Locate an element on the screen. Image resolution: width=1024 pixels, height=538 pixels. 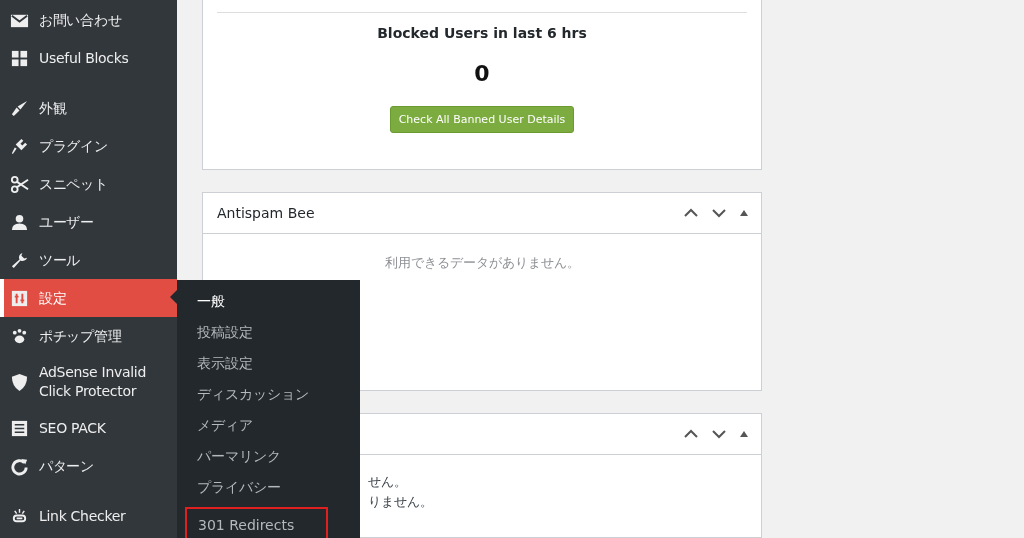
submenu-item: メディア is located at coordinates (268, 429).